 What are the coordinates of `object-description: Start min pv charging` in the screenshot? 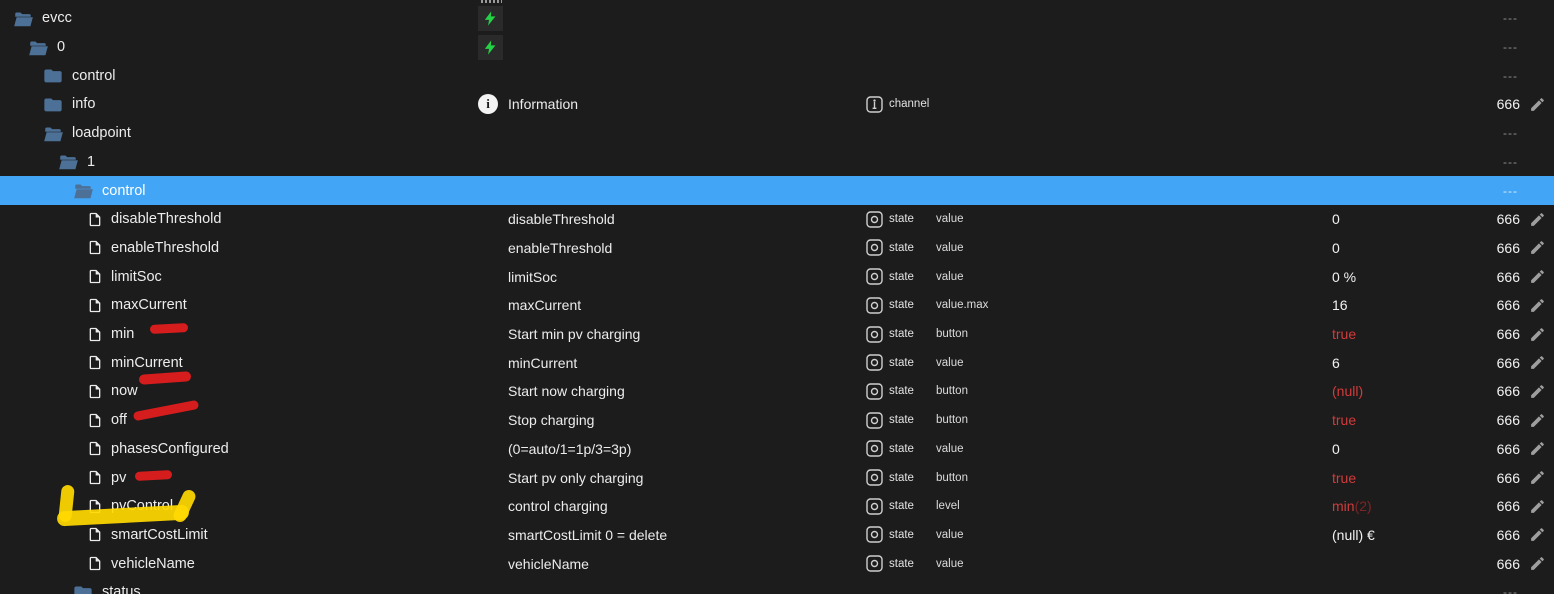 It's located at (574, 334).